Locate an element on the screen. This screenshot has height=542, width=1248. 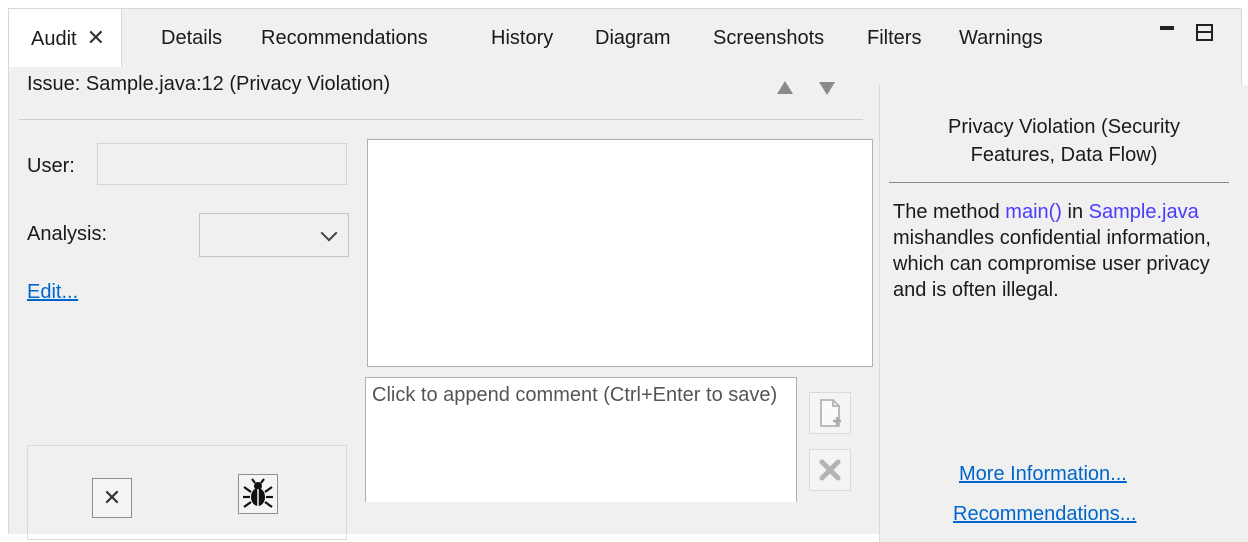
delete-comment-button is located at coordinates (830, 470).